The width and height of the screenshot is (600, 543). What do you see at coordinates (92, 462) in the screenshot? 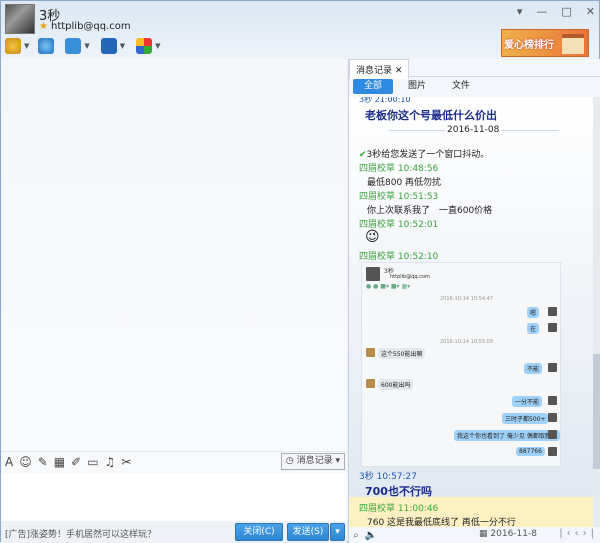
I see `image-icon: ▭` at bounding box center [92, 462].